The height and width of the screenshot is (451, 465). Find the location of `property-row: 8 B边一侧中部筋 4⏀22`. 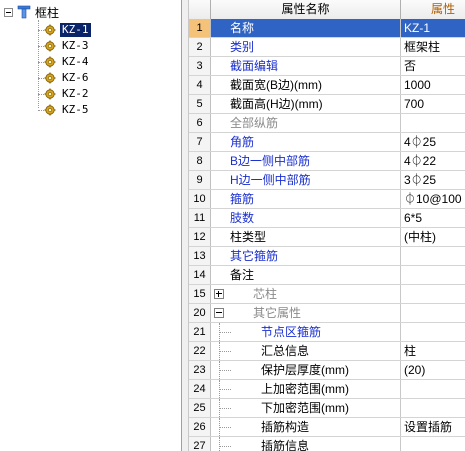

property-row: 8 B边一侧中部筋 4⏀22 is located at coordinates (327, 161).